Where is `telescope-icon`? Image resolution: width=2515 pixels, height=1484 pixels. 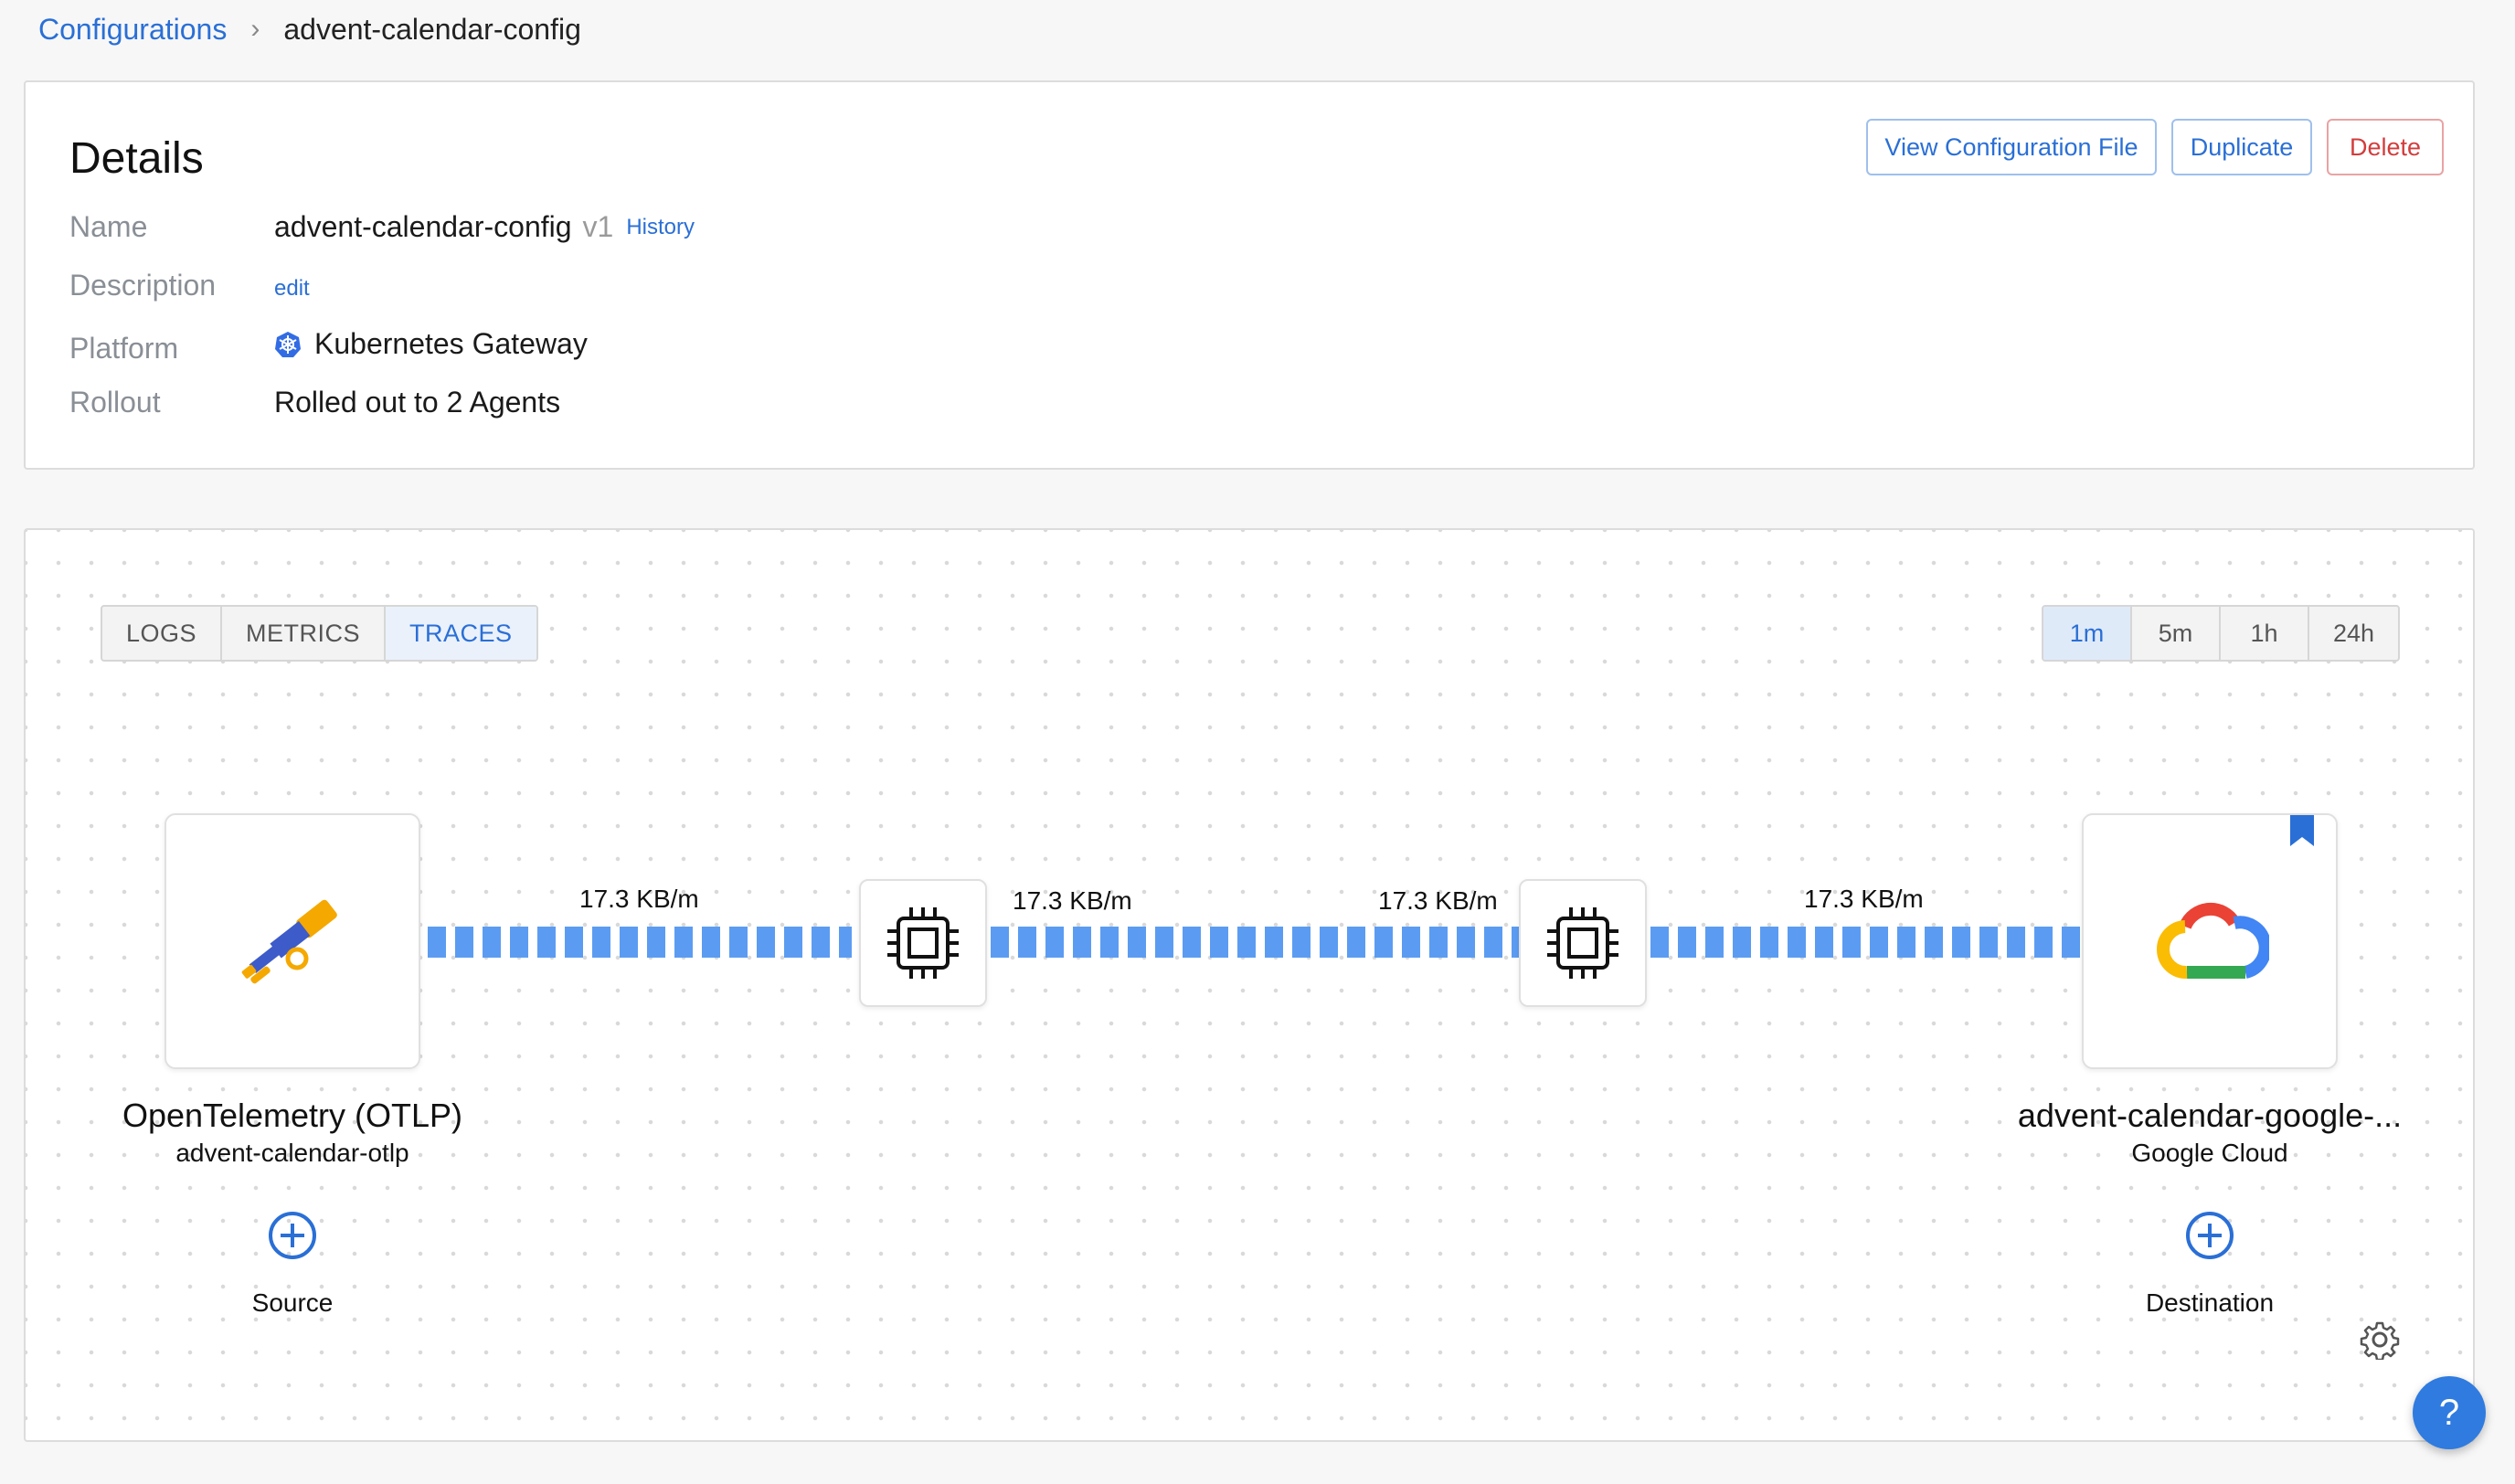 telescope-icon is located at coordinates (289, 941).